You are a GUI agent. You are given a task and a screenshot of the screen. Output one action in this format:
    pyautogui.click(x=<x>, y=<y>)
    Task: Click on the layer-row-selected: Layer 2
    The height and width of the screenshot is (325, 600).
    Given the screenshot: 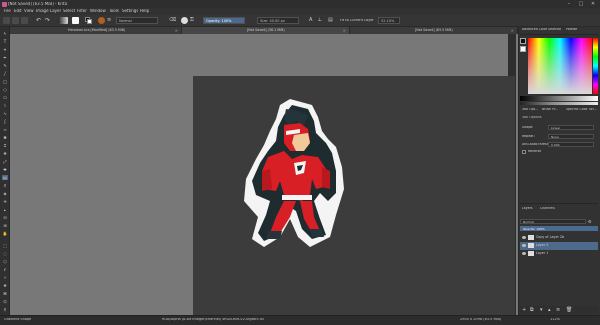 What is the action you would take?
    pyautogui.click(x=559, y=246)
    